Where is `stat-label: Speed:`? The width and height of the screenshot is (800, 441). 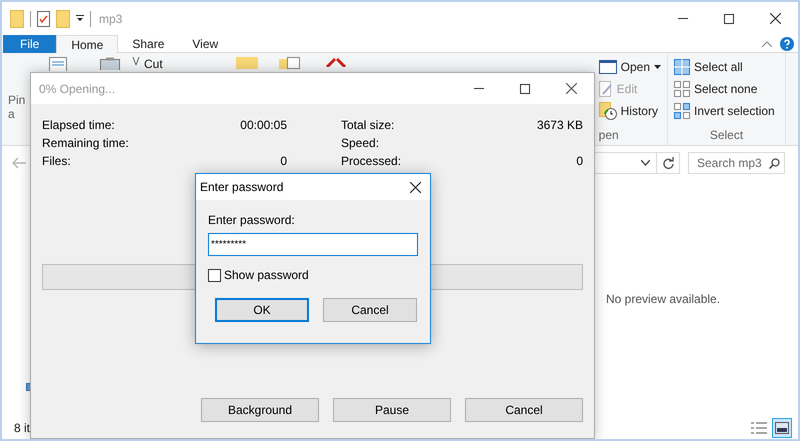 stat-label: Speed: is located at coordinates (360, 143).